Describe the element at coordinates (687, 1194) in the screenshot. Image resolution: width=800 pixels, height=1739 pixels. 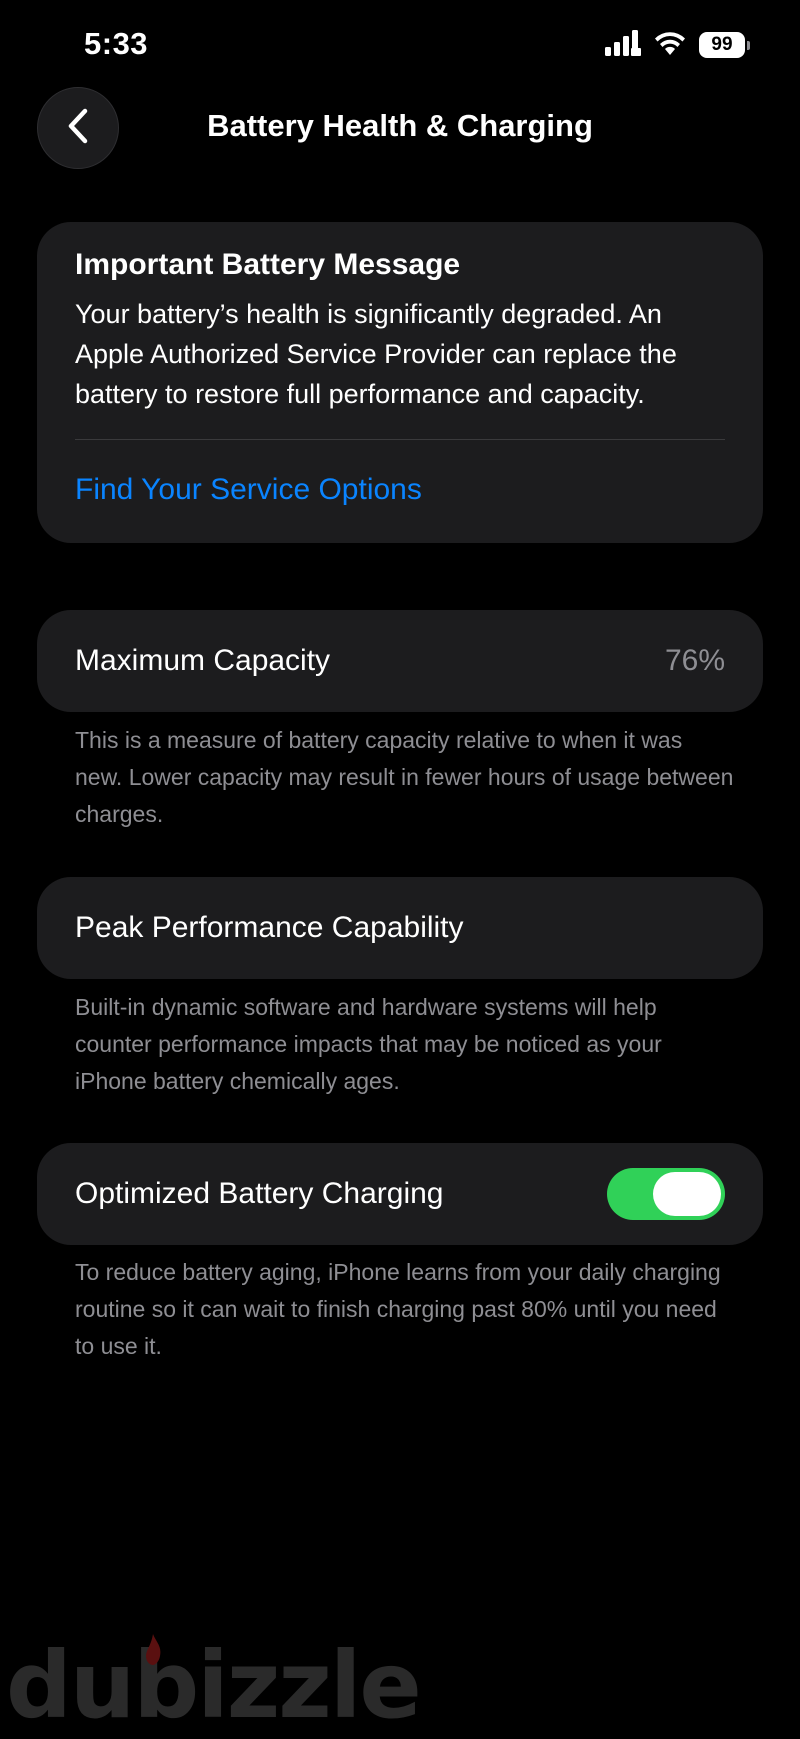
I see `toggle-knob` at that location.